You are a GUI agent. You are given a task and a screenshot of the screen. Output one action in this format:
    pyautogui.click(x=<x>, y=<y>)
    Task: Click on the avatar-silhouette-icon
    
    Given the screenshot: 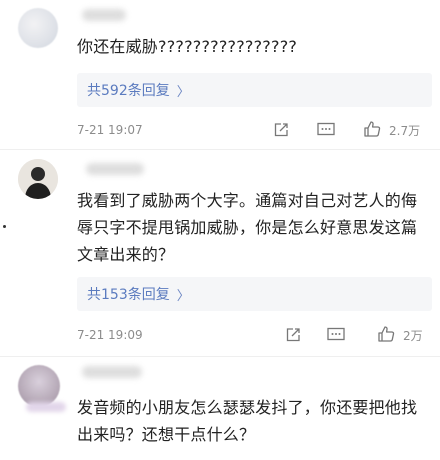 What is the action you would take?
    pyautogui.click(x=38, y=179)
    